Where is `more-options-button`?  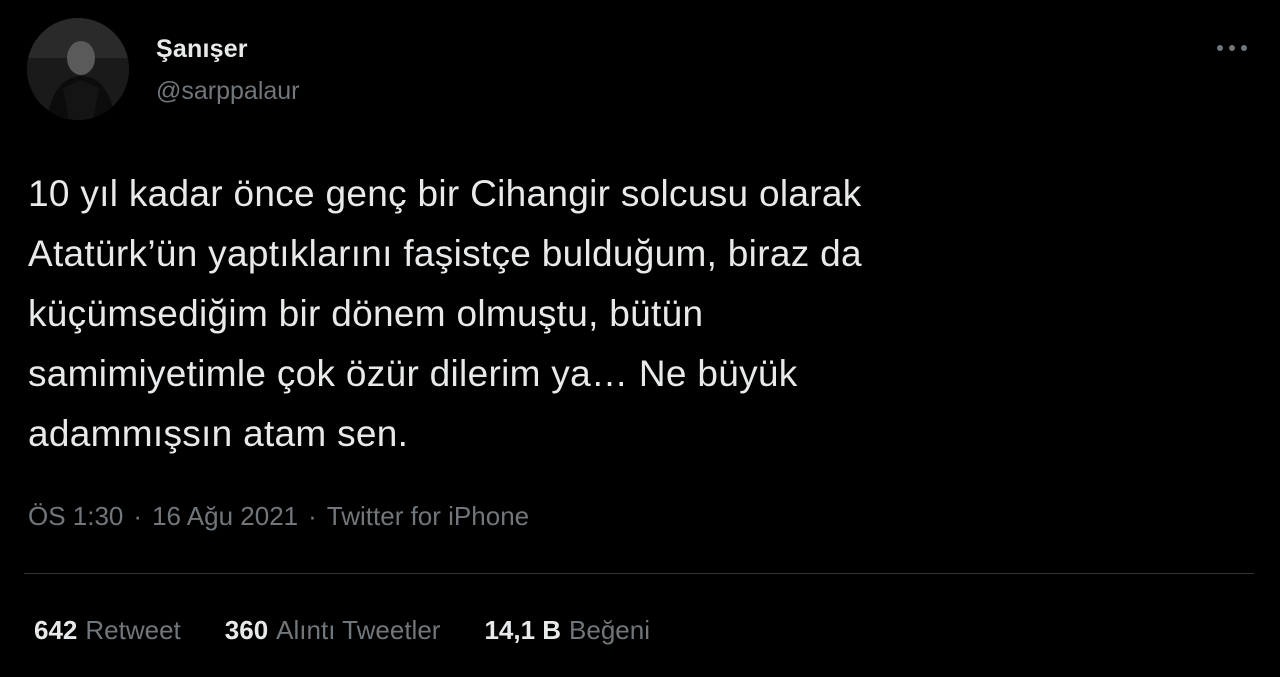
more-options-button is located at coordinates (1232, 48).